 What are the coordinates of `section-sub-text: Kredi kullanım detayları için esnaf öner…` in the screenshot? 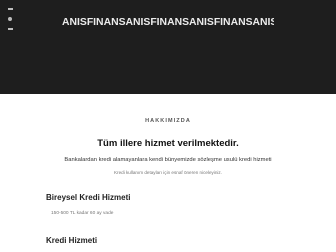 It's located at (167, 172).